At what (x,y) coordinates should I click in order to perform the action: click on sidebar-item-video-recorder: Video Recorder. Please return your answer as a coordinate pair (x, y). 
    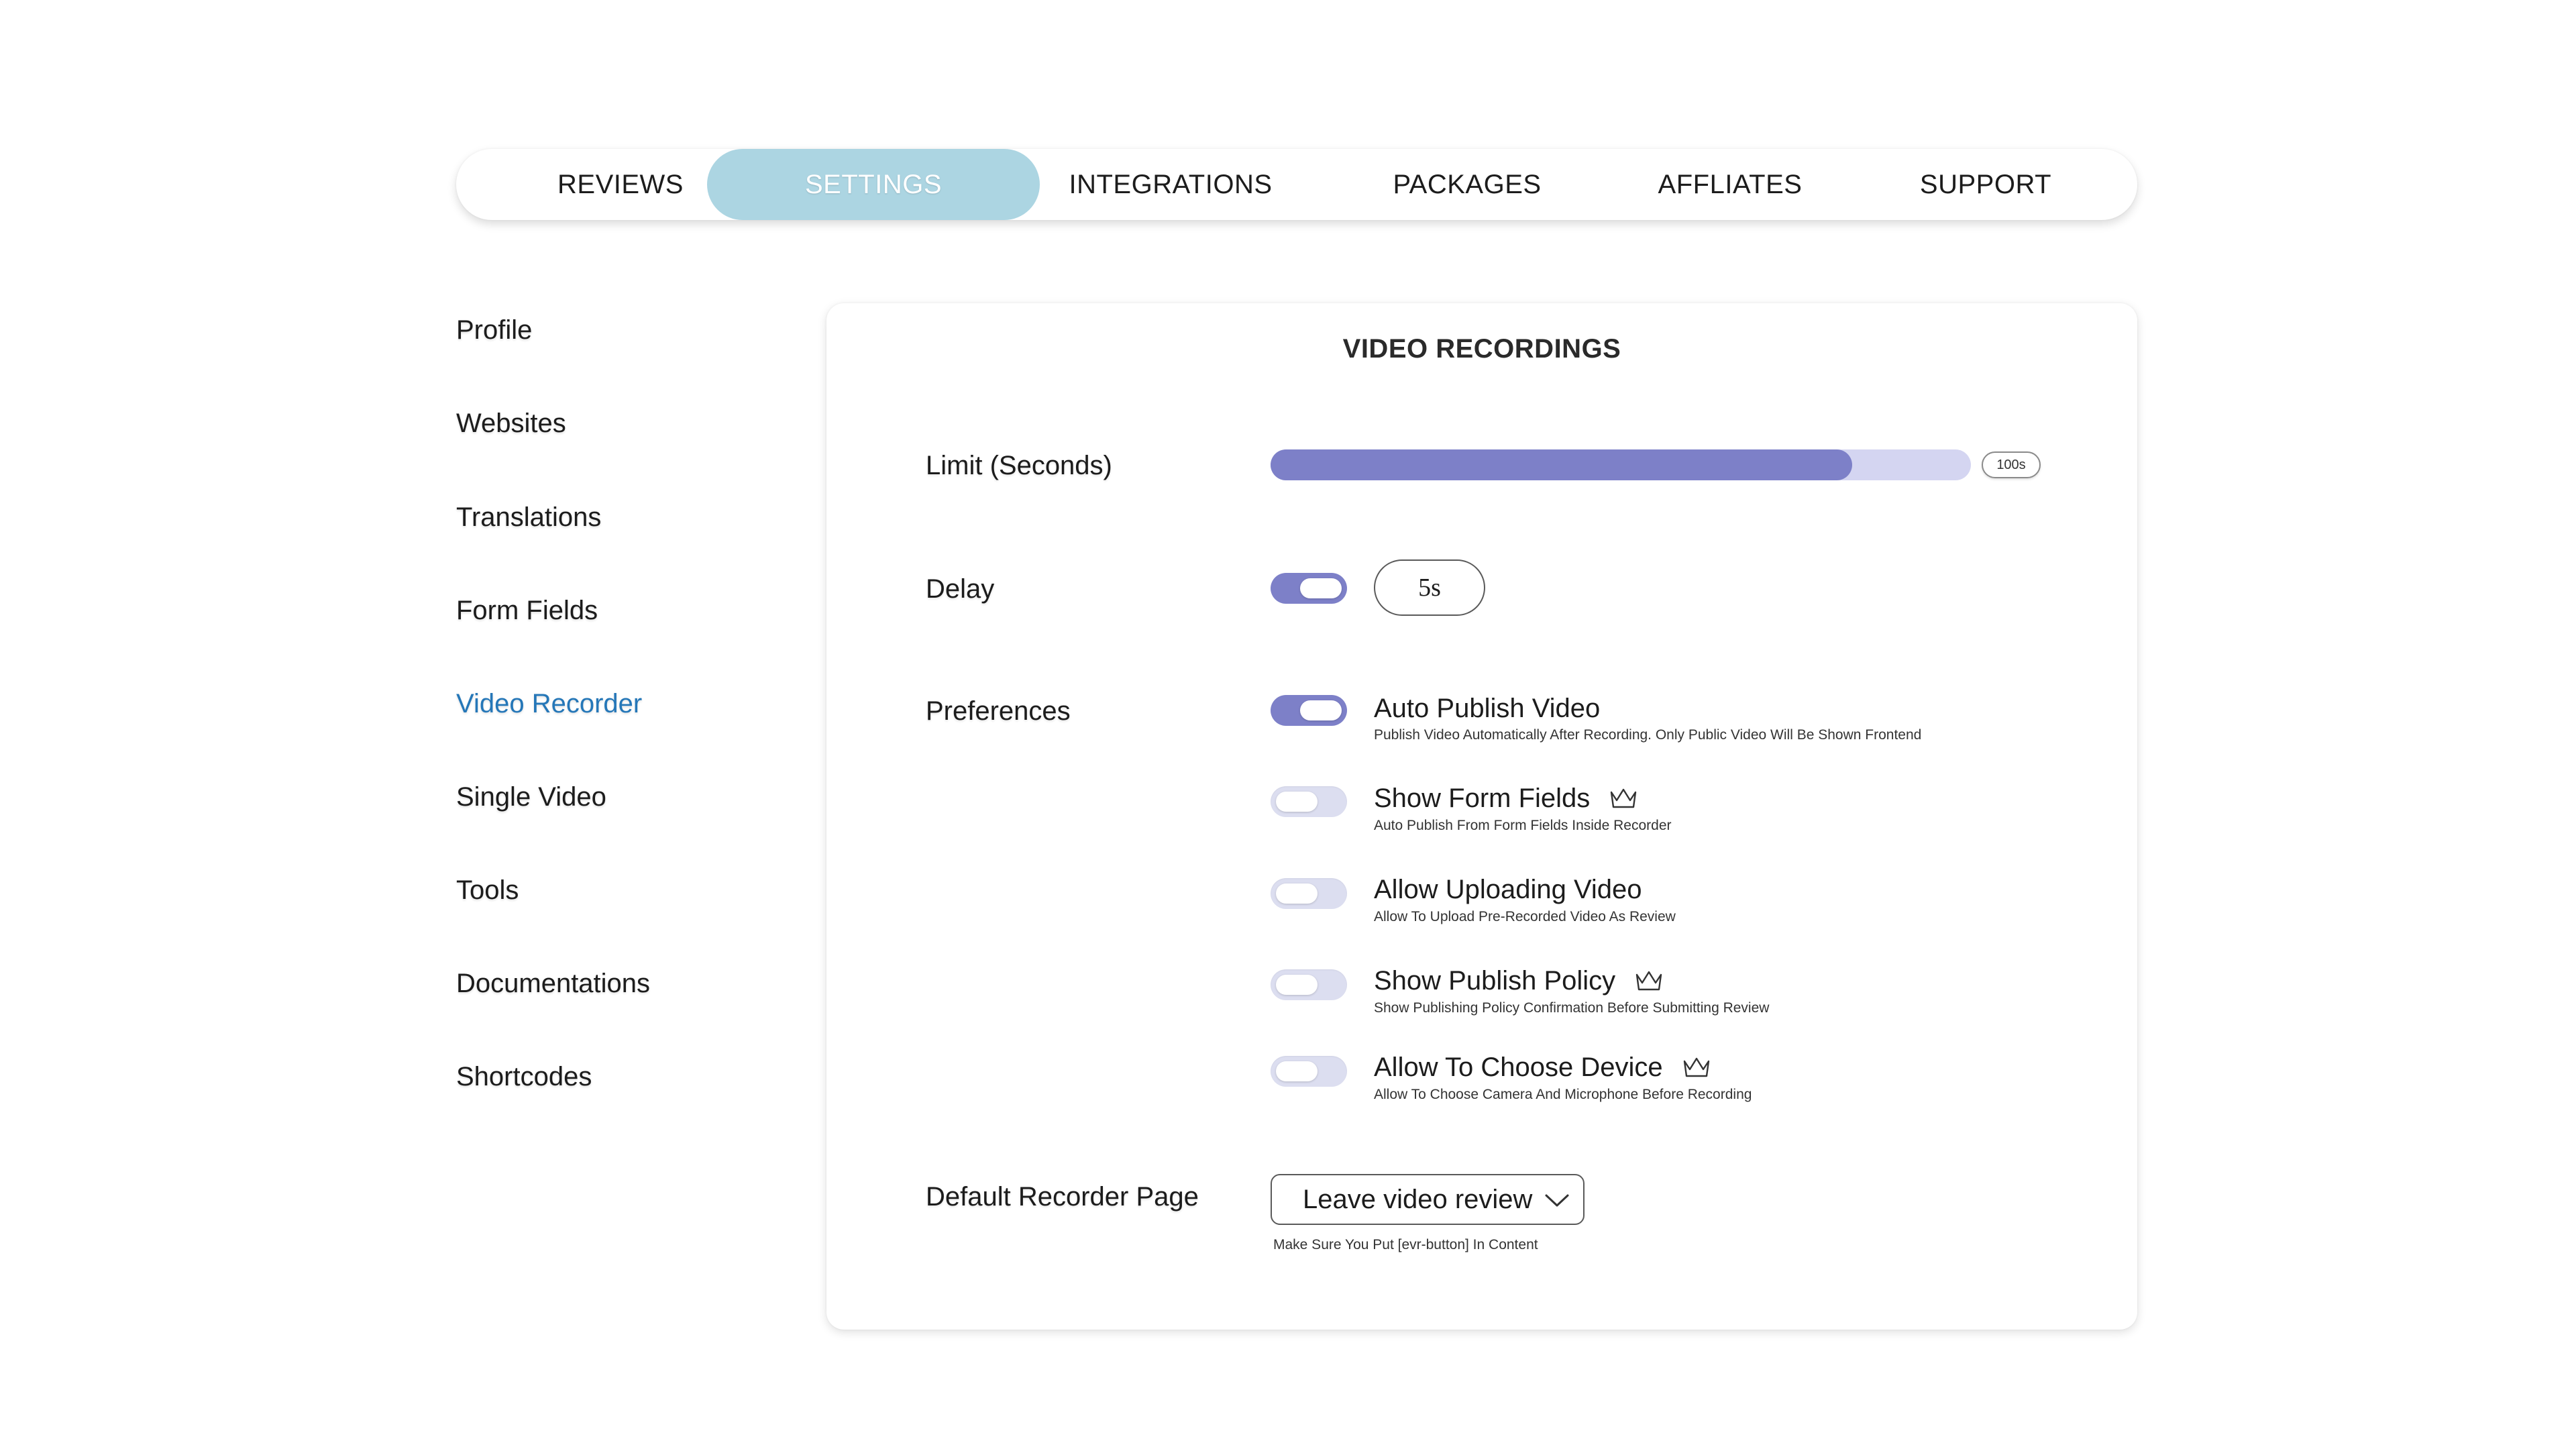
    Looking at the image, I should click on (549, 704).